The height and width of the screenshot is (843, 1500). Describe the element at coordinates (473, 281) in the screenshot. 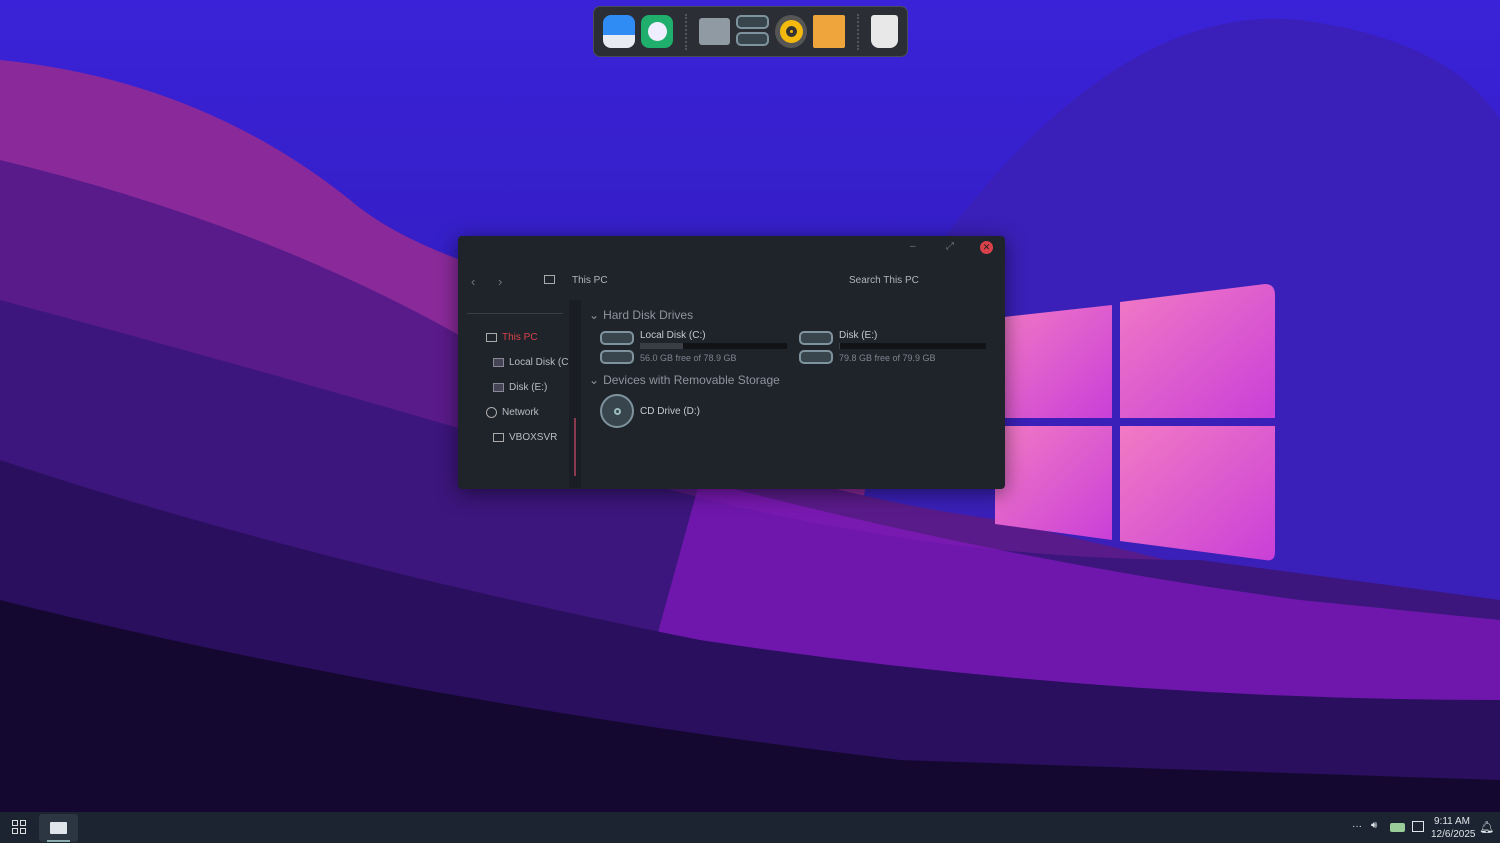

I see `back-button: ‹` at that location.